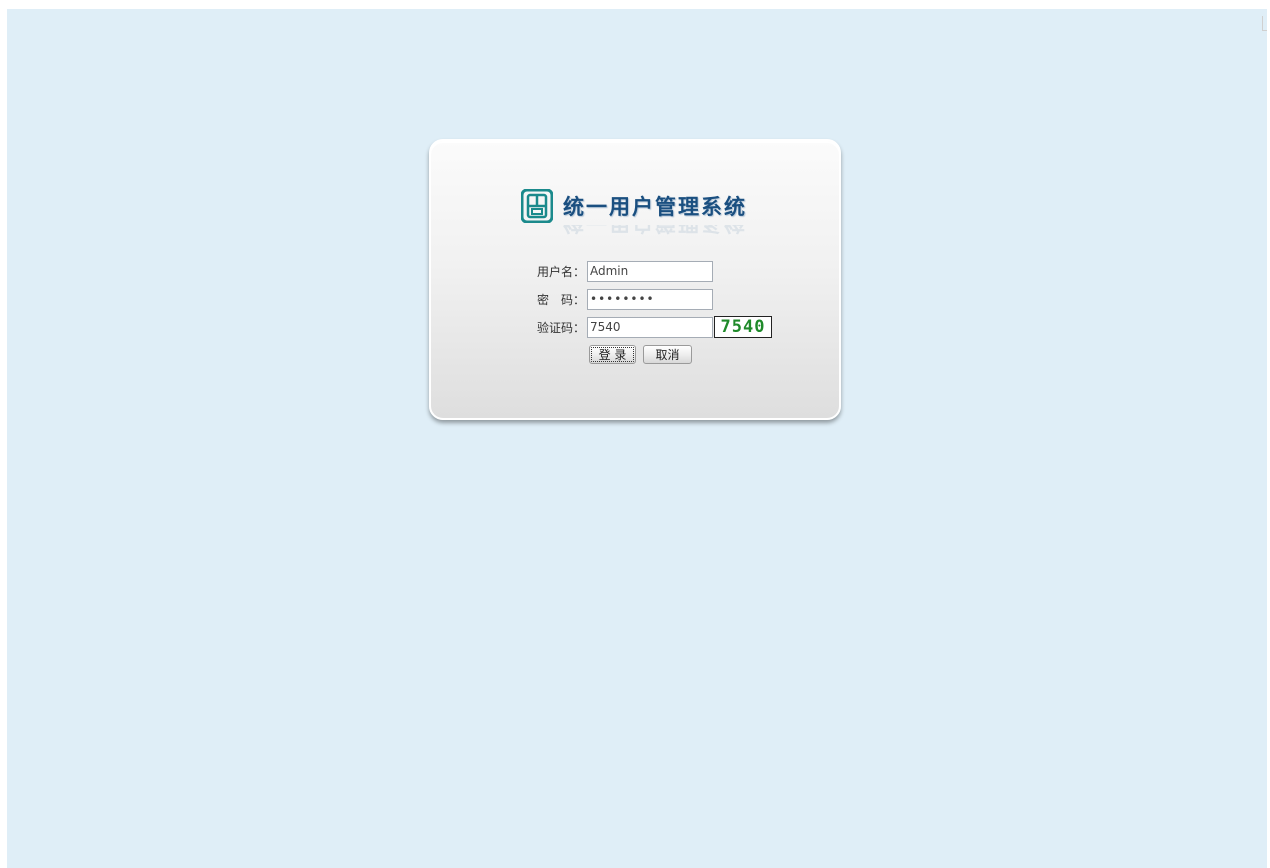 The height and width of the screenshot is (868, 1270). I want to click on app-logo-icon, so click(537, 206).